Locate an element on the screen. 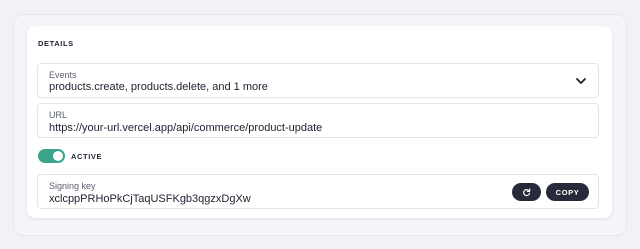 Image resolution: width=640 pixels, height=249 pixels. toggle-knob is located at coordinates (58, 156).